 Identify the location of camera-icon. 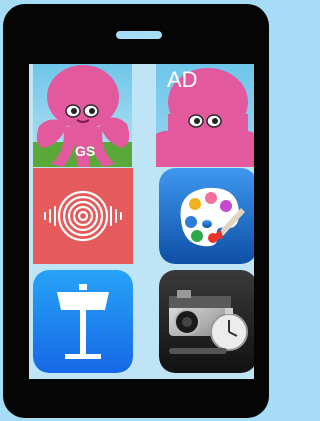
(206, 321).